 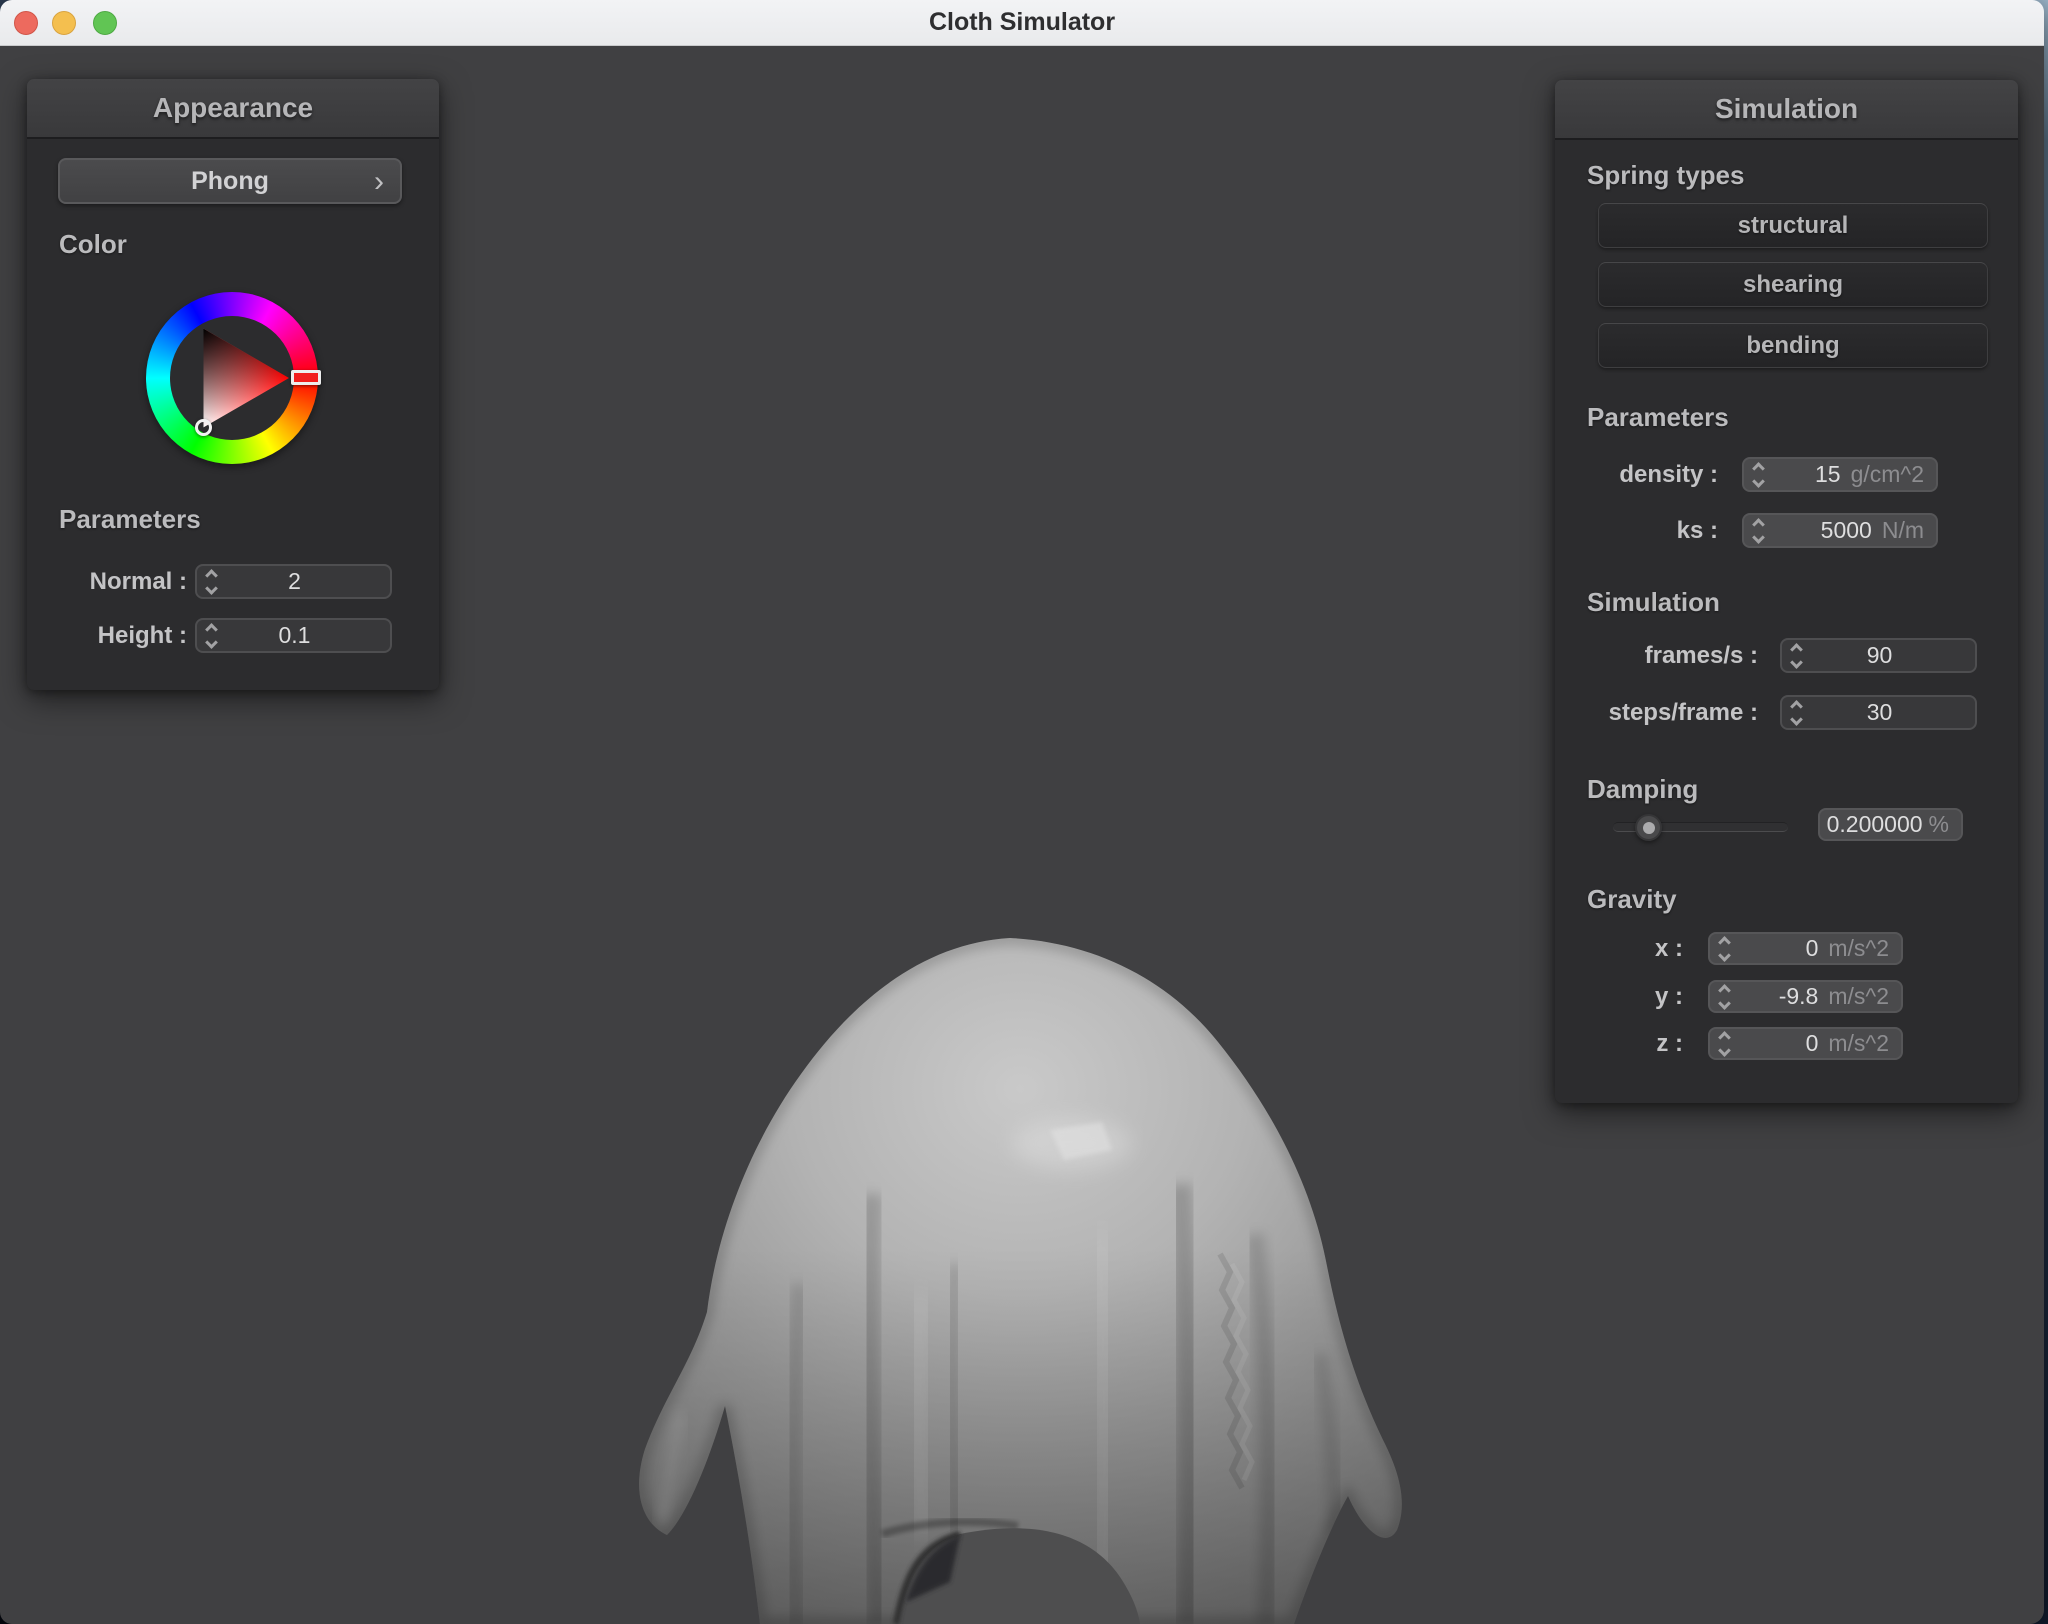 I want to click on damping-slider-knob, so click(x=1648, y=827).